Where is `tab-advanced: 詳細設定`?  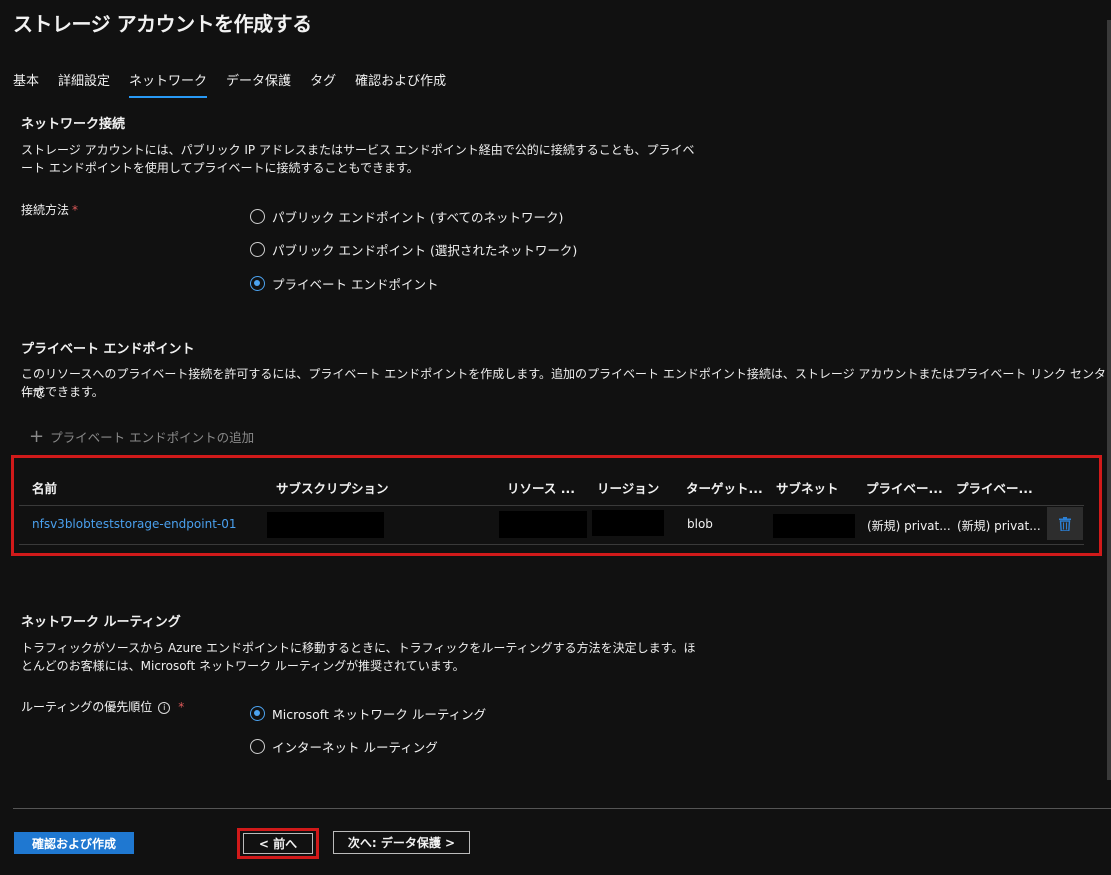 tab-advanced: 詳細設定 is located at coordinates (84, 84).